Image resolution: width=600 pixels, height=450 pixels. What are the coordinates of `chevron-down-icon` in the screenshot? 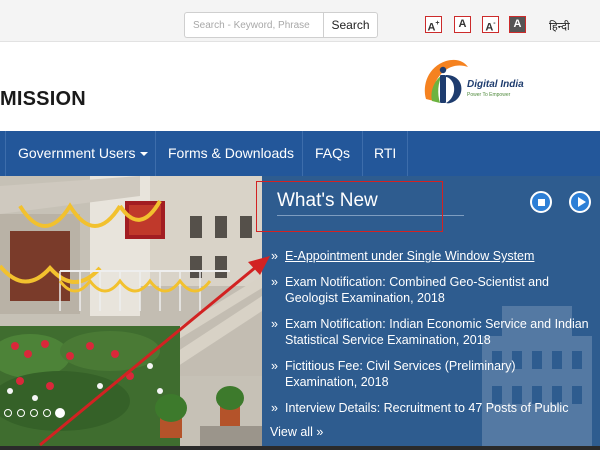 It's located at (144, 154).